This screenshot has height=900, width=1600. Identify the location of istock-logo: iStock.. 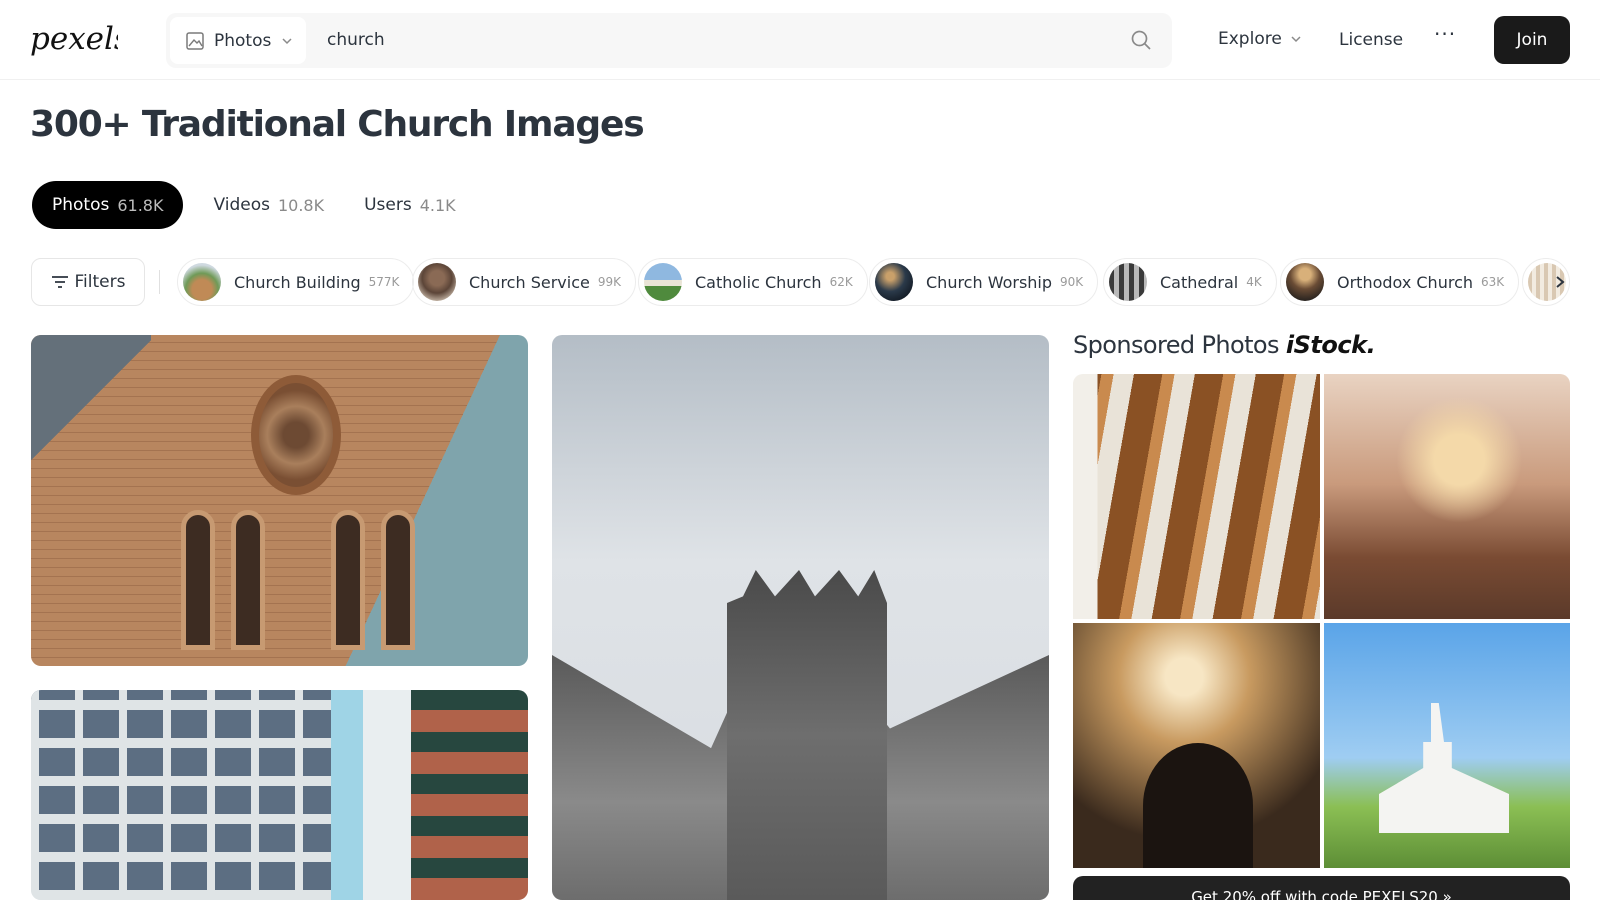
(1331, 345).